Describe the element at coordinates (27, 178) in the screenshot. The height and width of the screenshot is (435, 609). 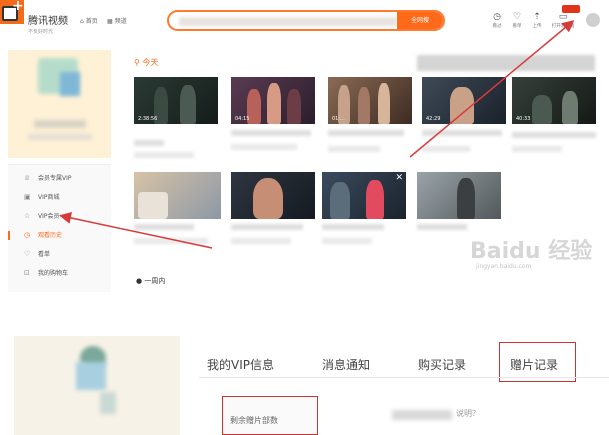
I see `crown-icon: ♕` at that location.